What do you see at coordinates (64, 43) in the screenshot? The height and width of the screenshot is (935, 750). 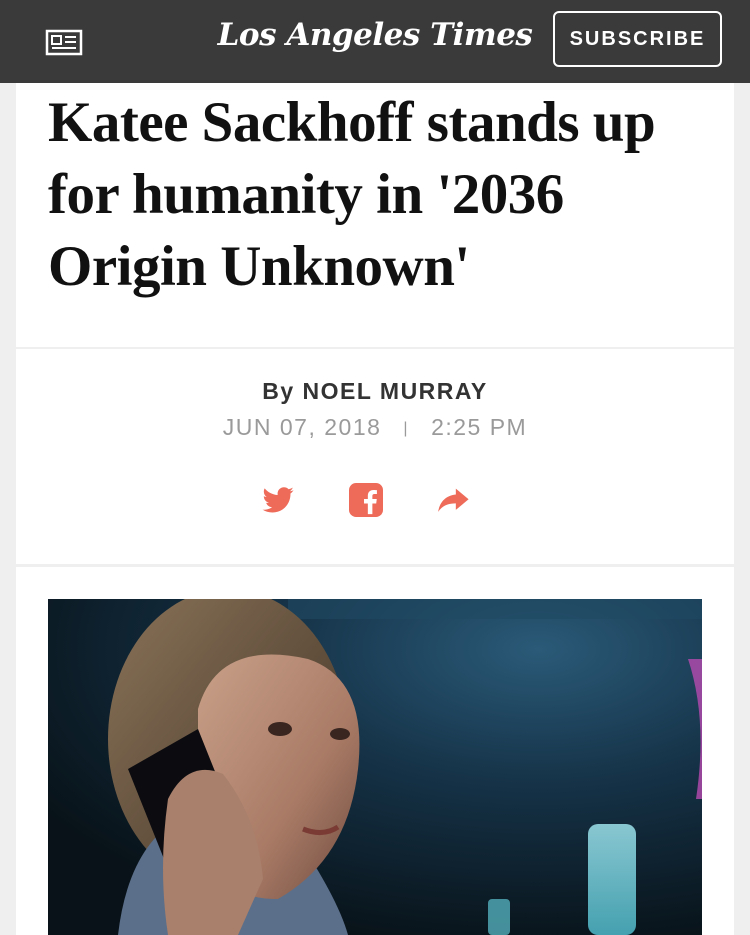 I see `newspaper-icon` at bounding box center [64, 43].